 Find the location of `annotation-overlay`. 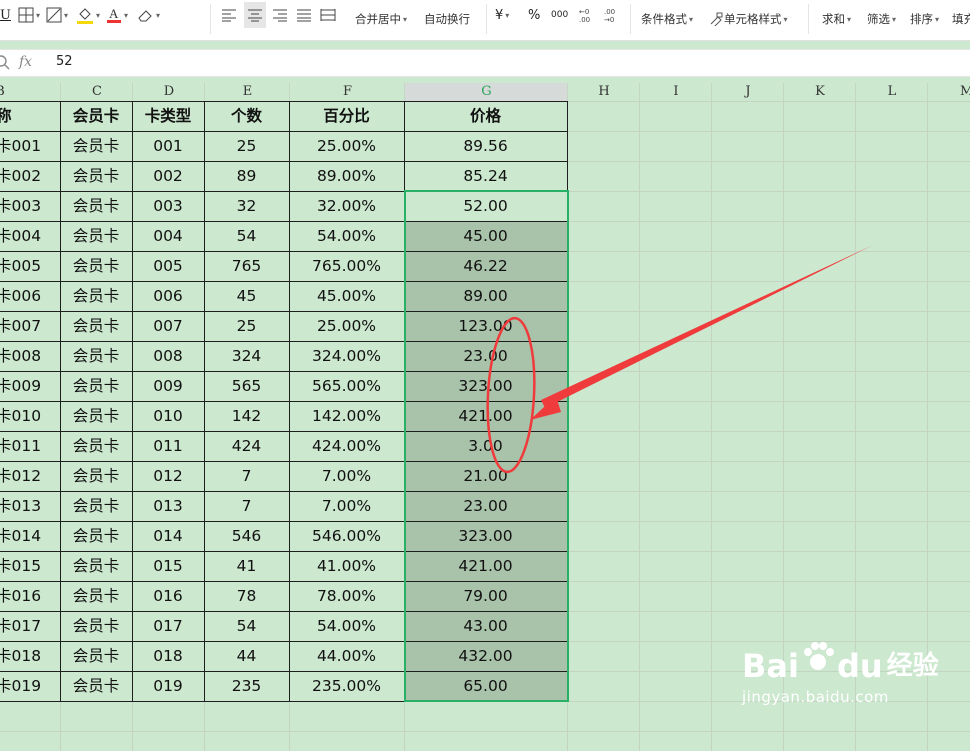

annotation-overlay is located at coordinates (679, 359).